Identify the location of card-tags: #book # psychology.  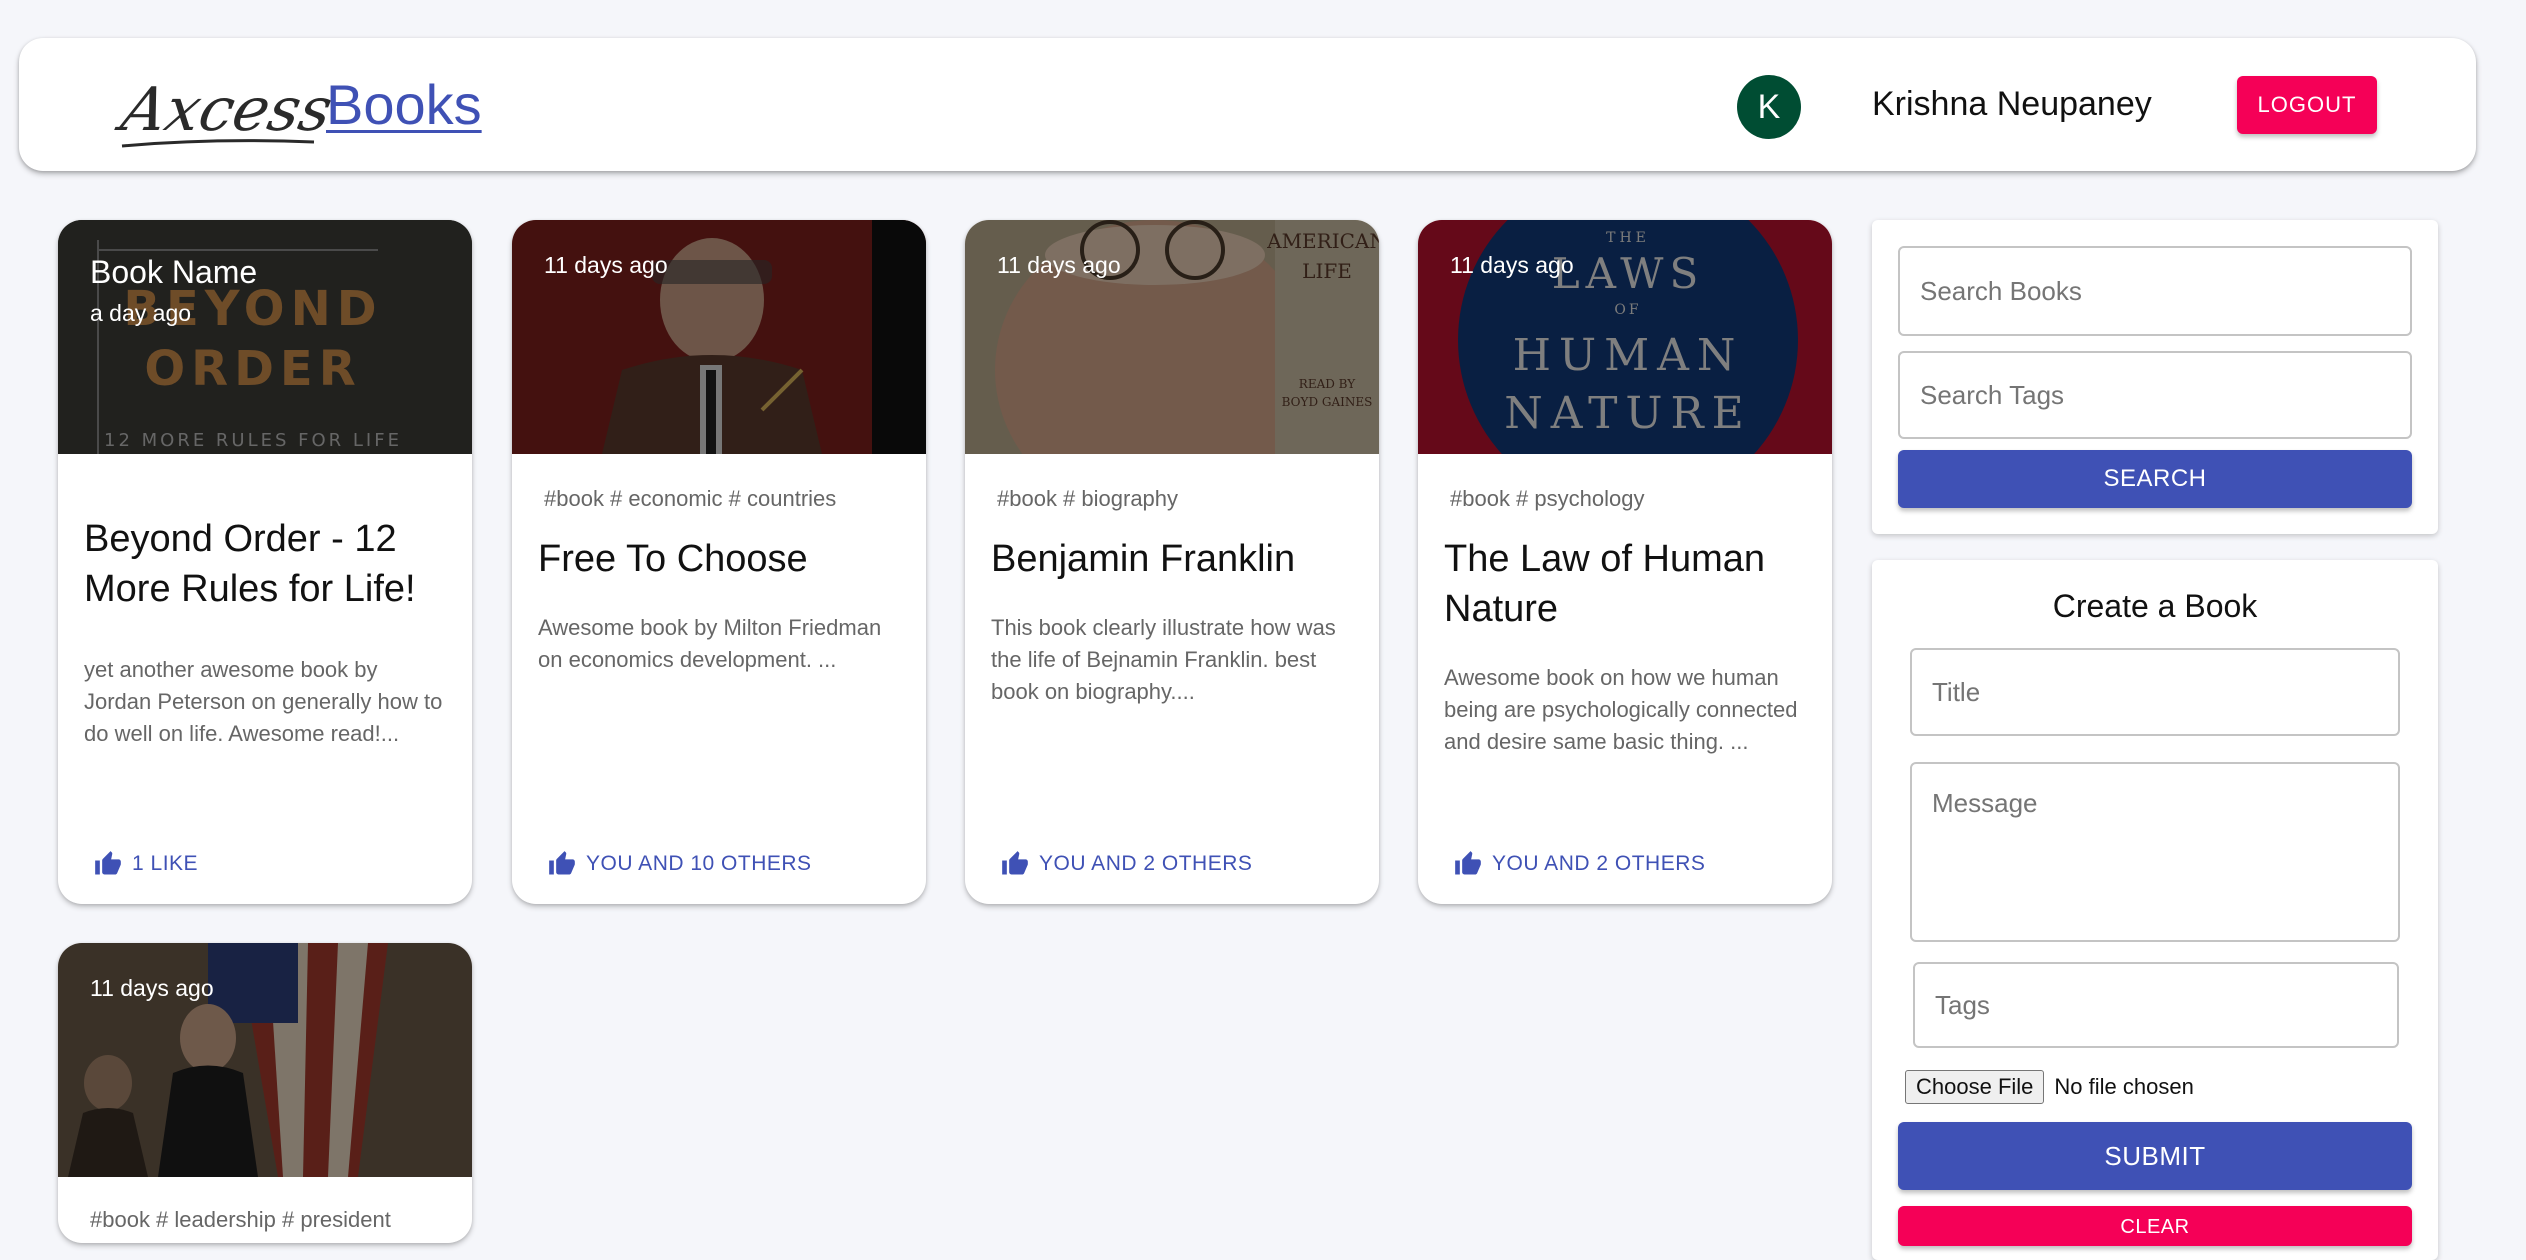
(1547, 498).